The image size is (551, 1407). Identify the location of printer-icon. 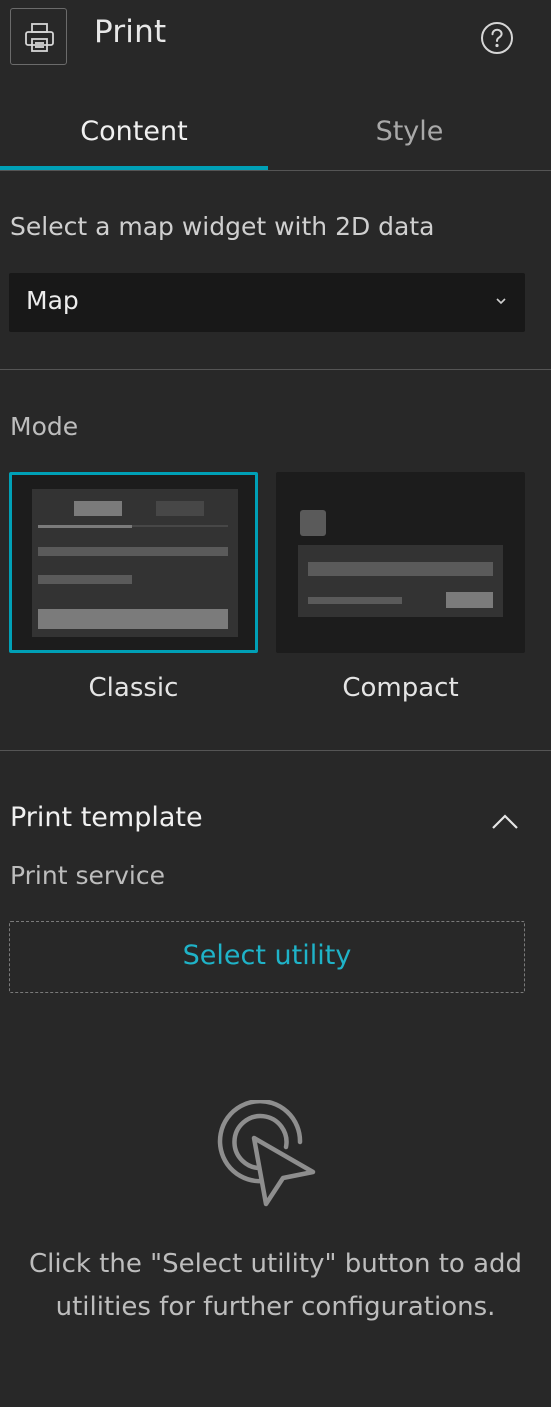
(38, 36).